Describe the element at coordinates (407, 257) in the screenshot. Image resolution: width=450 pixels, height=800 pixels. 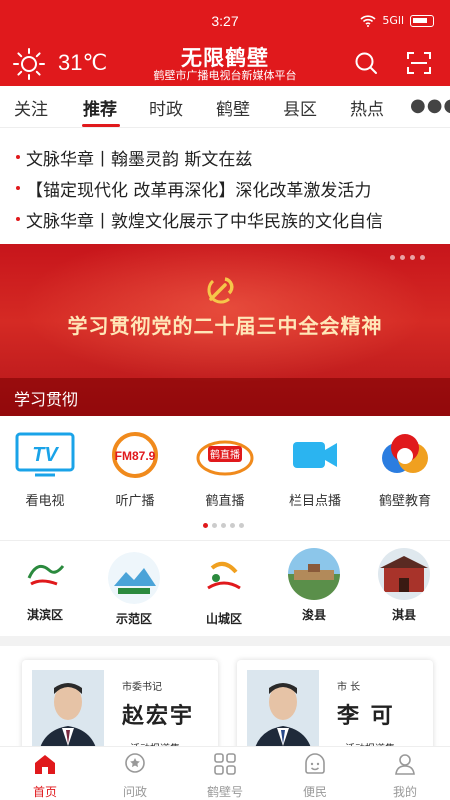
I see `carousel-dots` at that location.